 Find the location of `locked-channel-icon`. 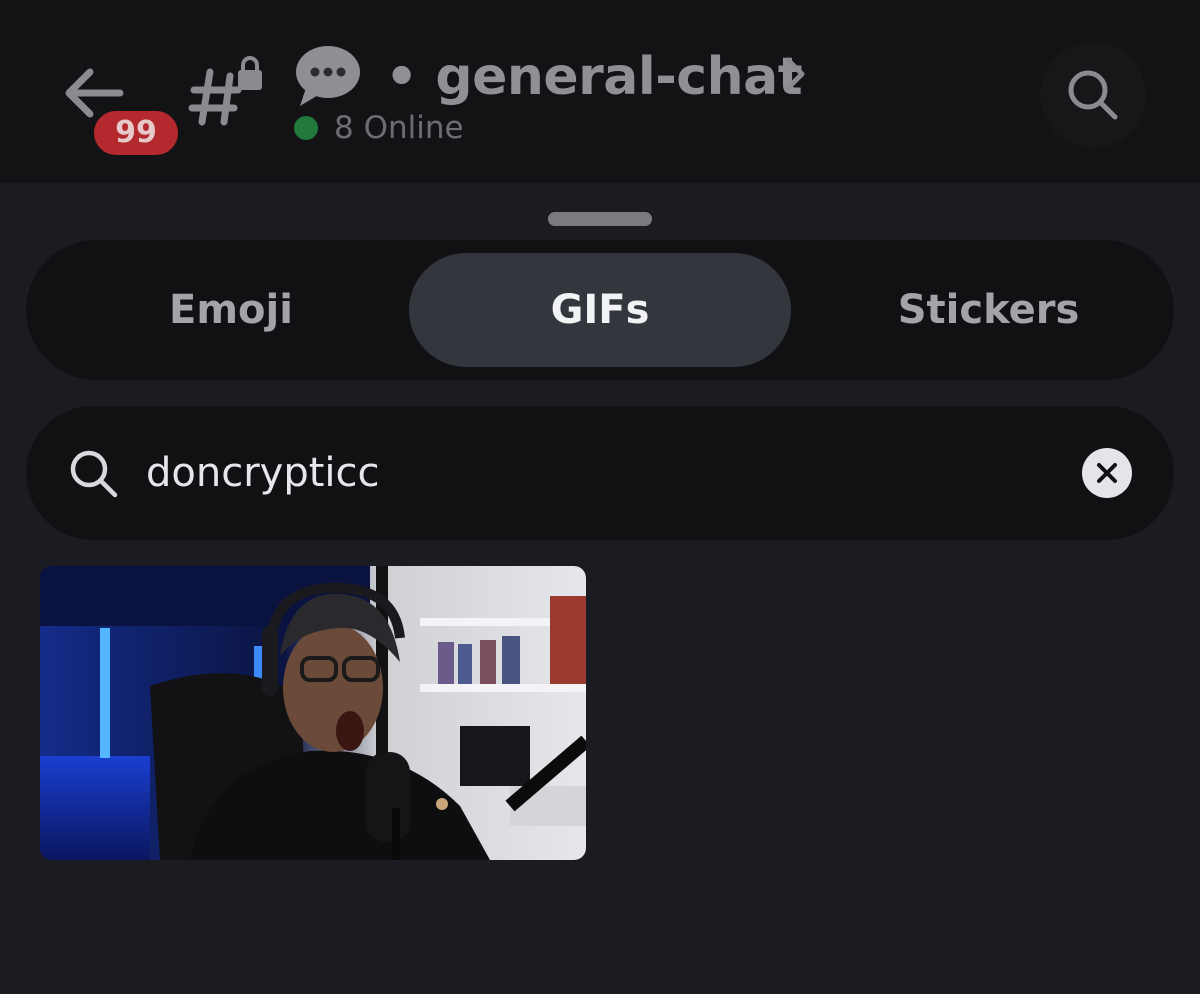

locked-channel-icon is located at coordinates (228, 92).